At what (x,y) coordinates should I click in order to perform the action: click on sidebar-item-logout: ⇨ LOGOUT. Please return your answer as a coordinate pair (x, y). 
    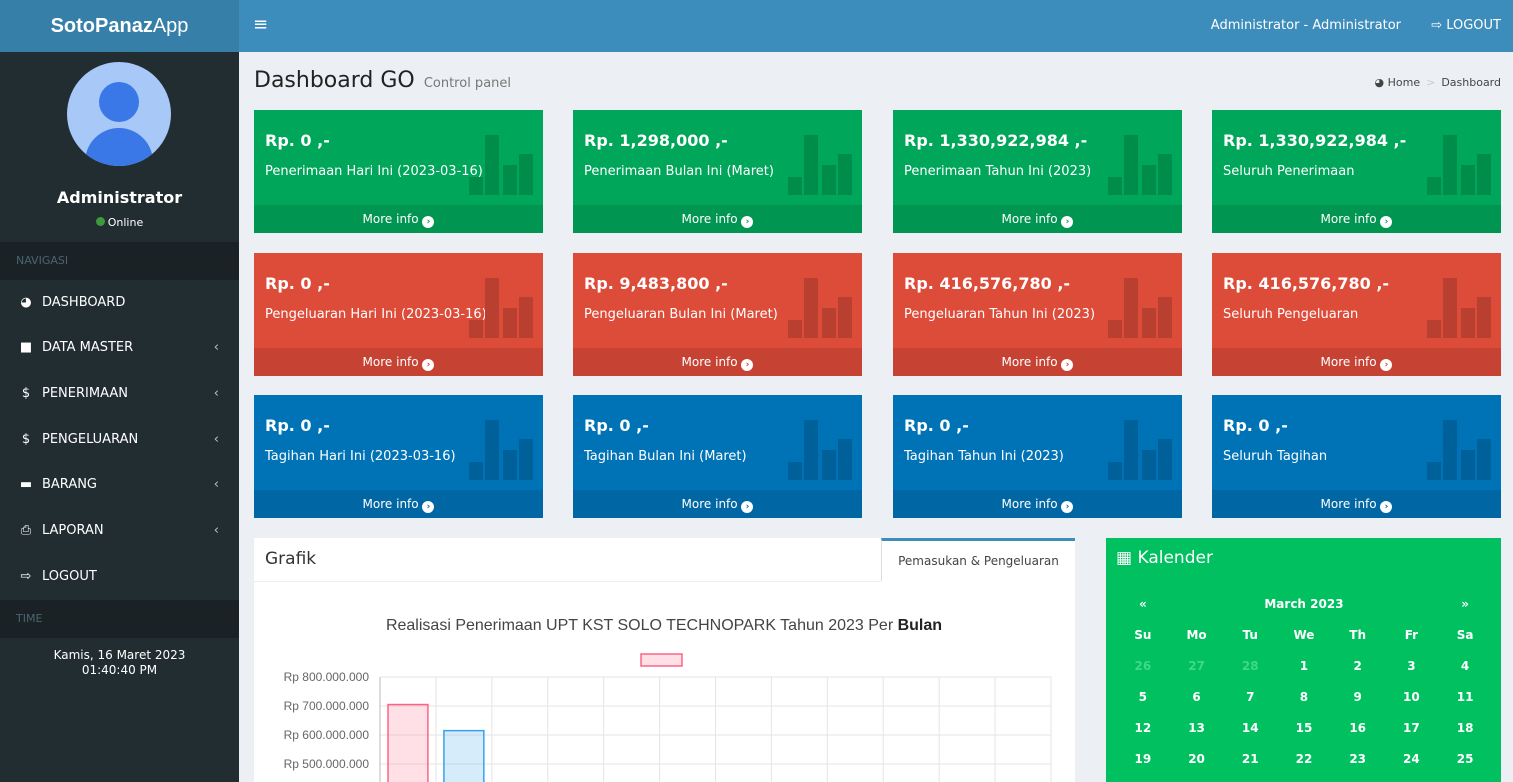
    Looking at the image, I should click on (119, 577).